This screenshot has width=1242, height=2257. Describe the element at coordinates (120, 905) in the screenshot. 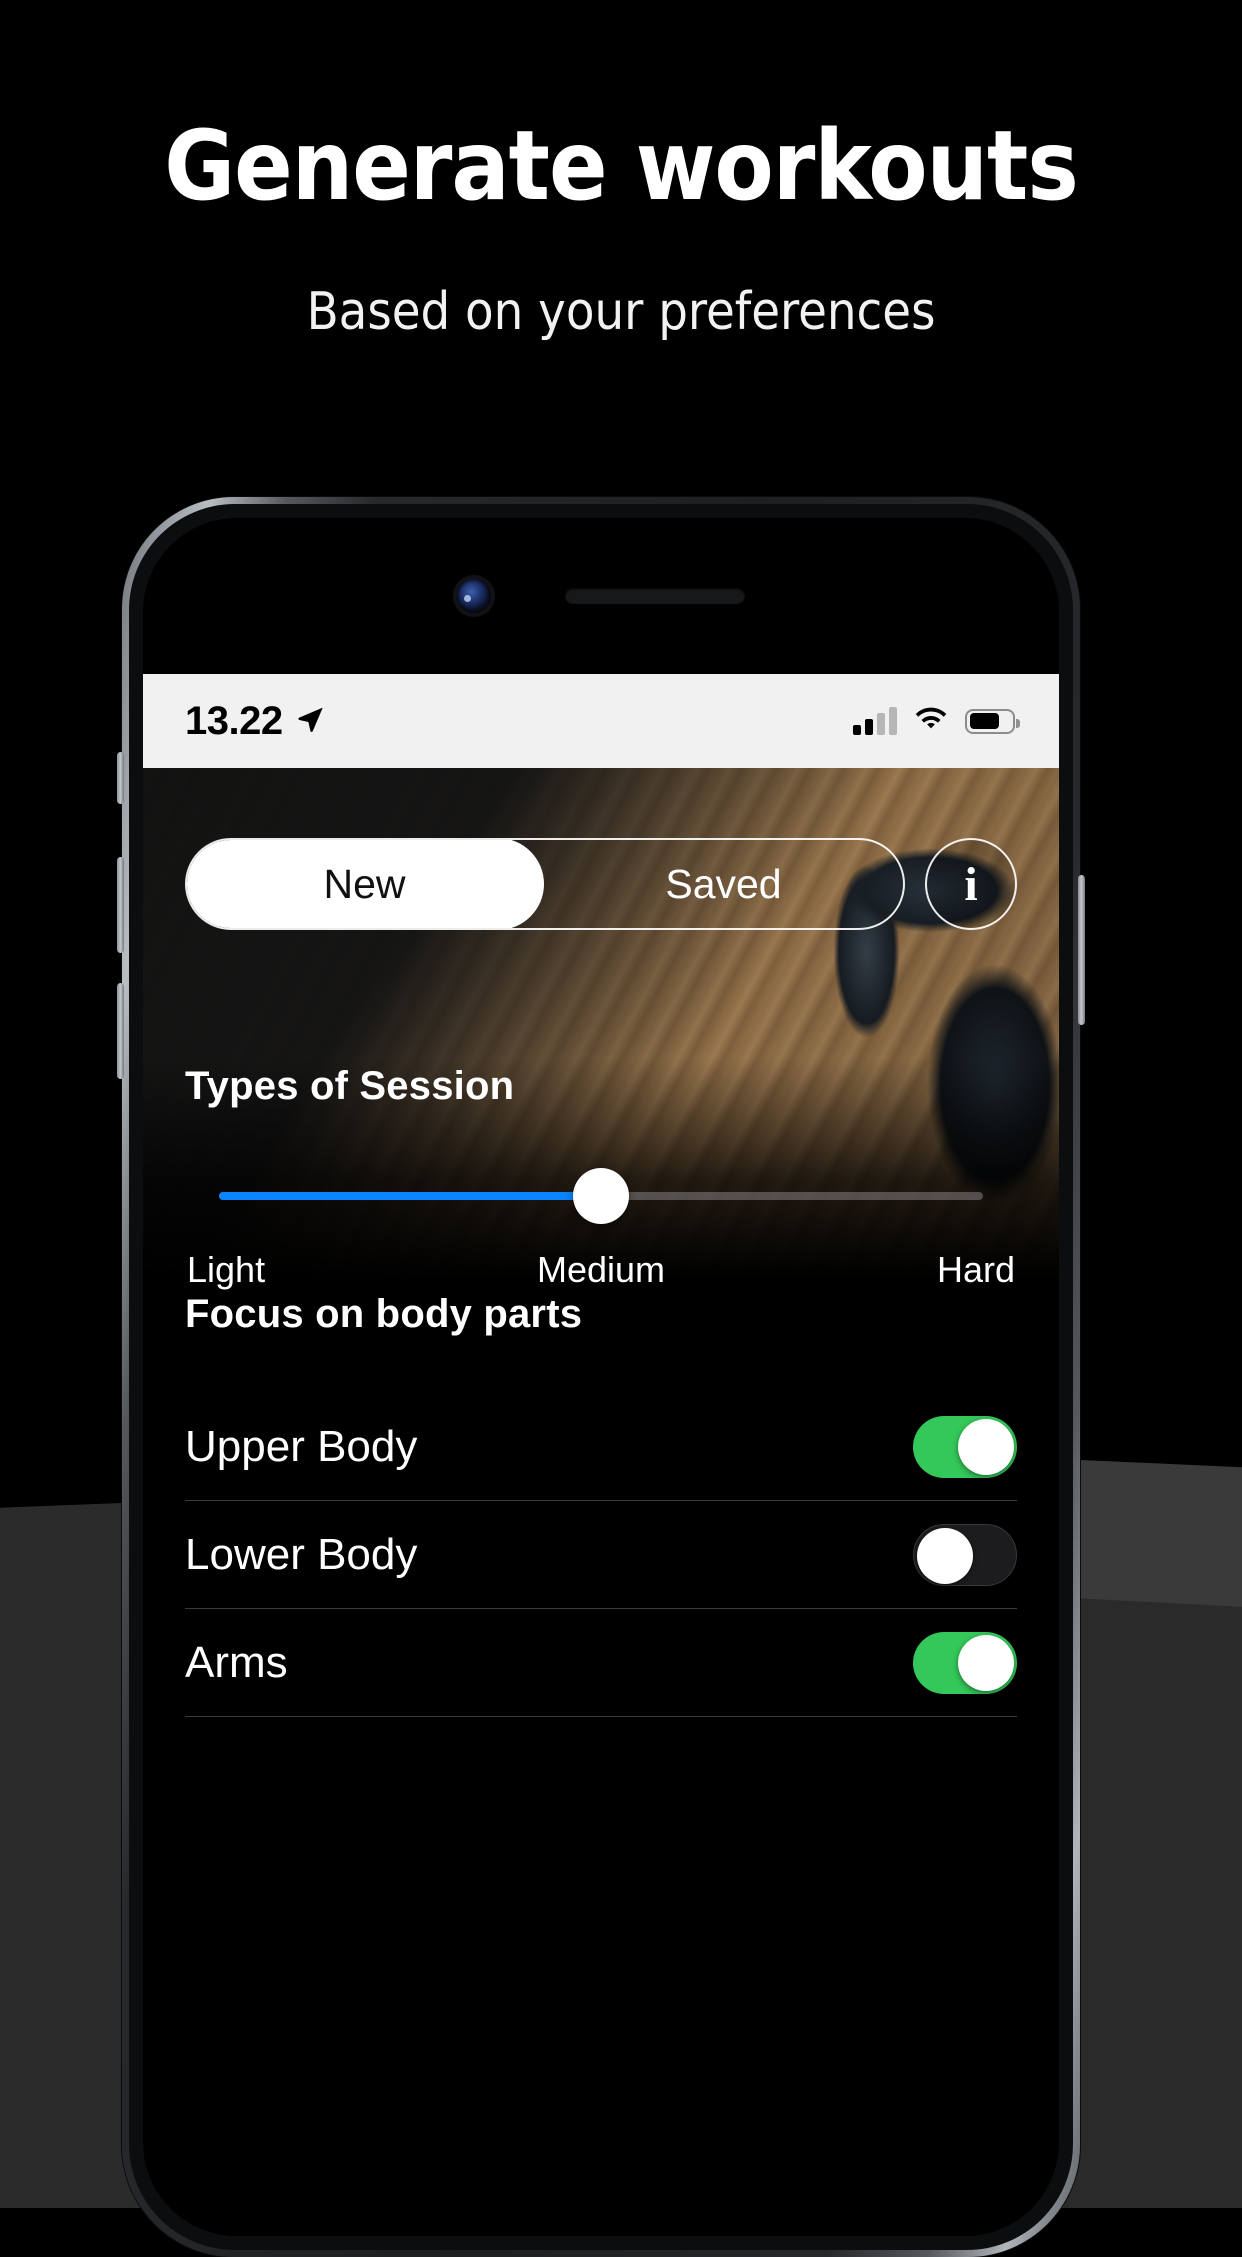

I see `volume-up-button` at that location.